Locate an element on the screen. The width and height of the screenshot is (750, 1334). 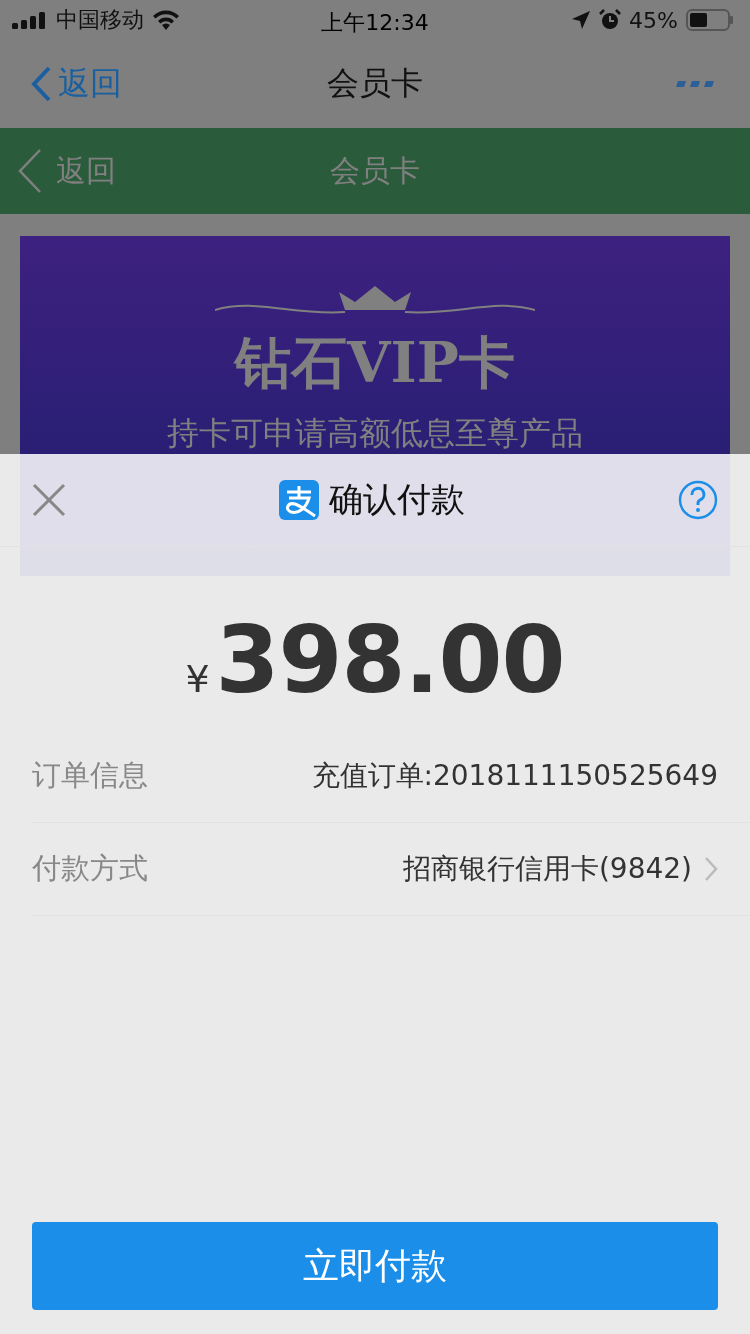
row-label: 订单信息 is located at coordinates (90, 775).